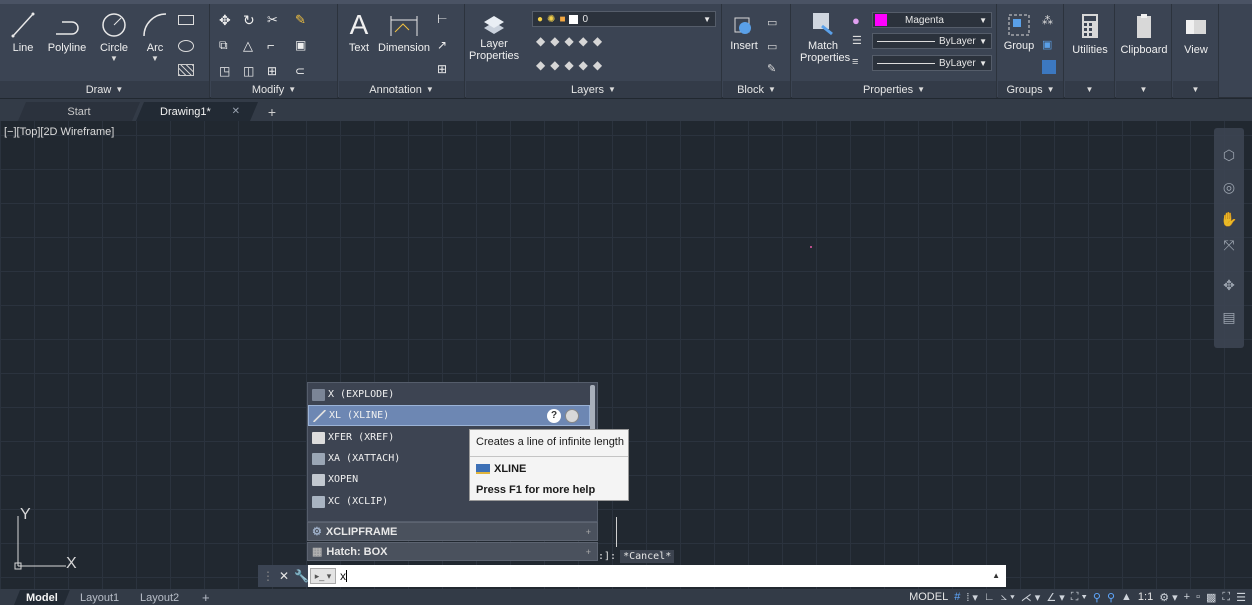 This screenshot has width=1252, height=605. Describe the element at coordinates (452, 551) in the screenshot. I see `autocomplete-hatch-pattern: ▦ Hatch: BOX +` at that location.